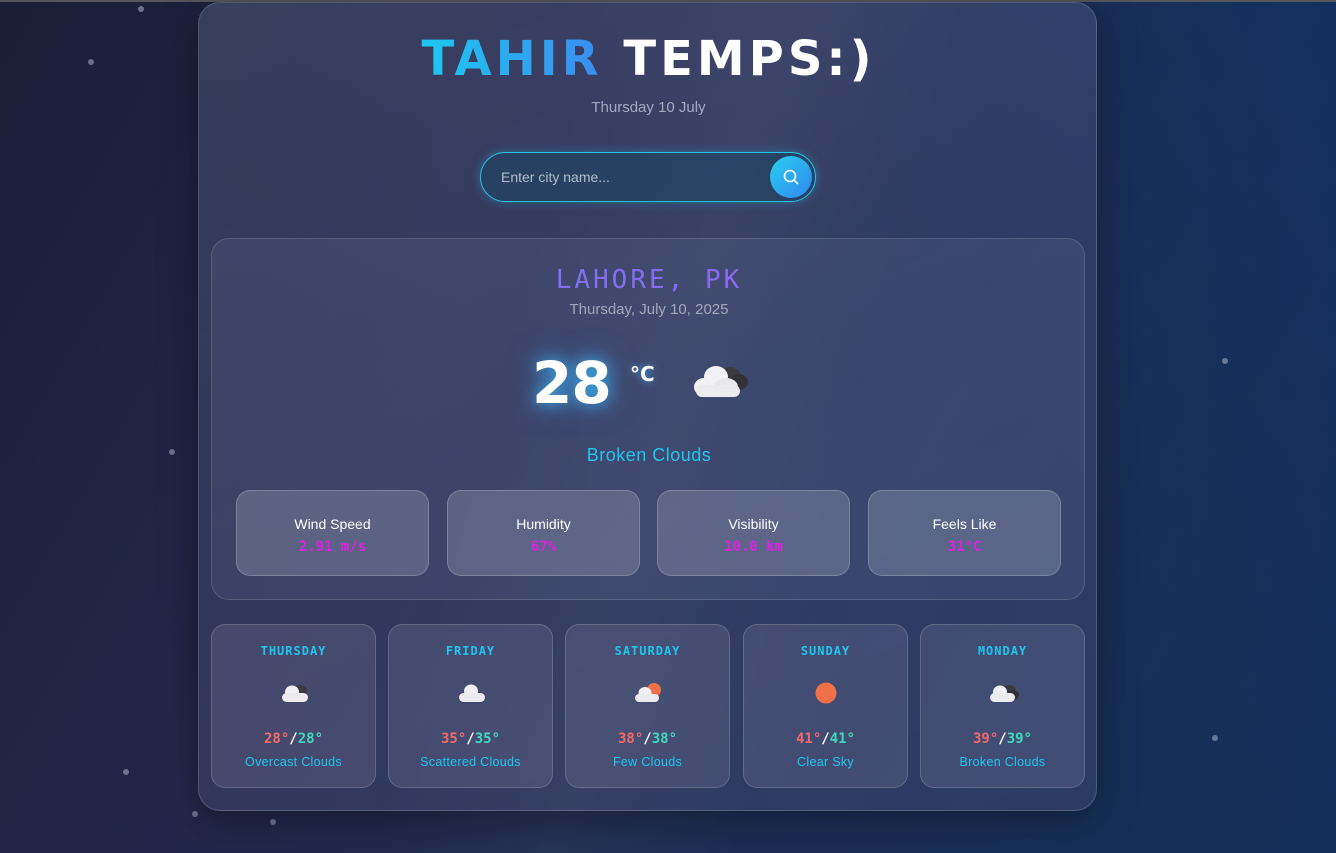  What do you see at coordinates (293, 651) in the screenshot?
I see `forecast-day-name: THURSDAY` at bounding box center [293, 651].